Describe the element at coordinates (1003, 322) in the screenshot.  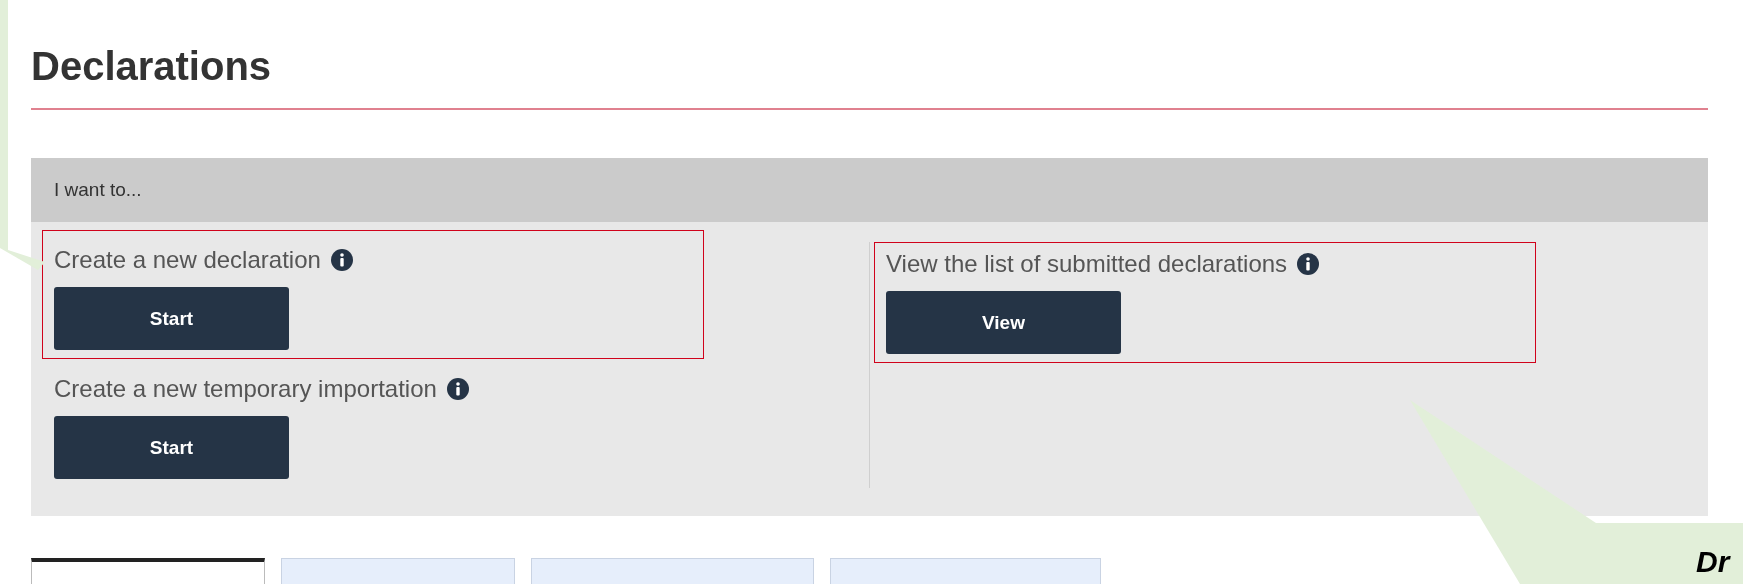
I see `action-button: View` at that location.